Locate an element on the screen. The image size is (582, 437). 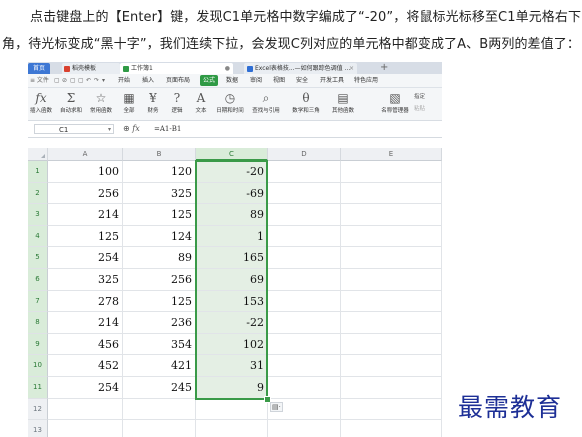
row-header: 6 is located at coordinates (38, 280).